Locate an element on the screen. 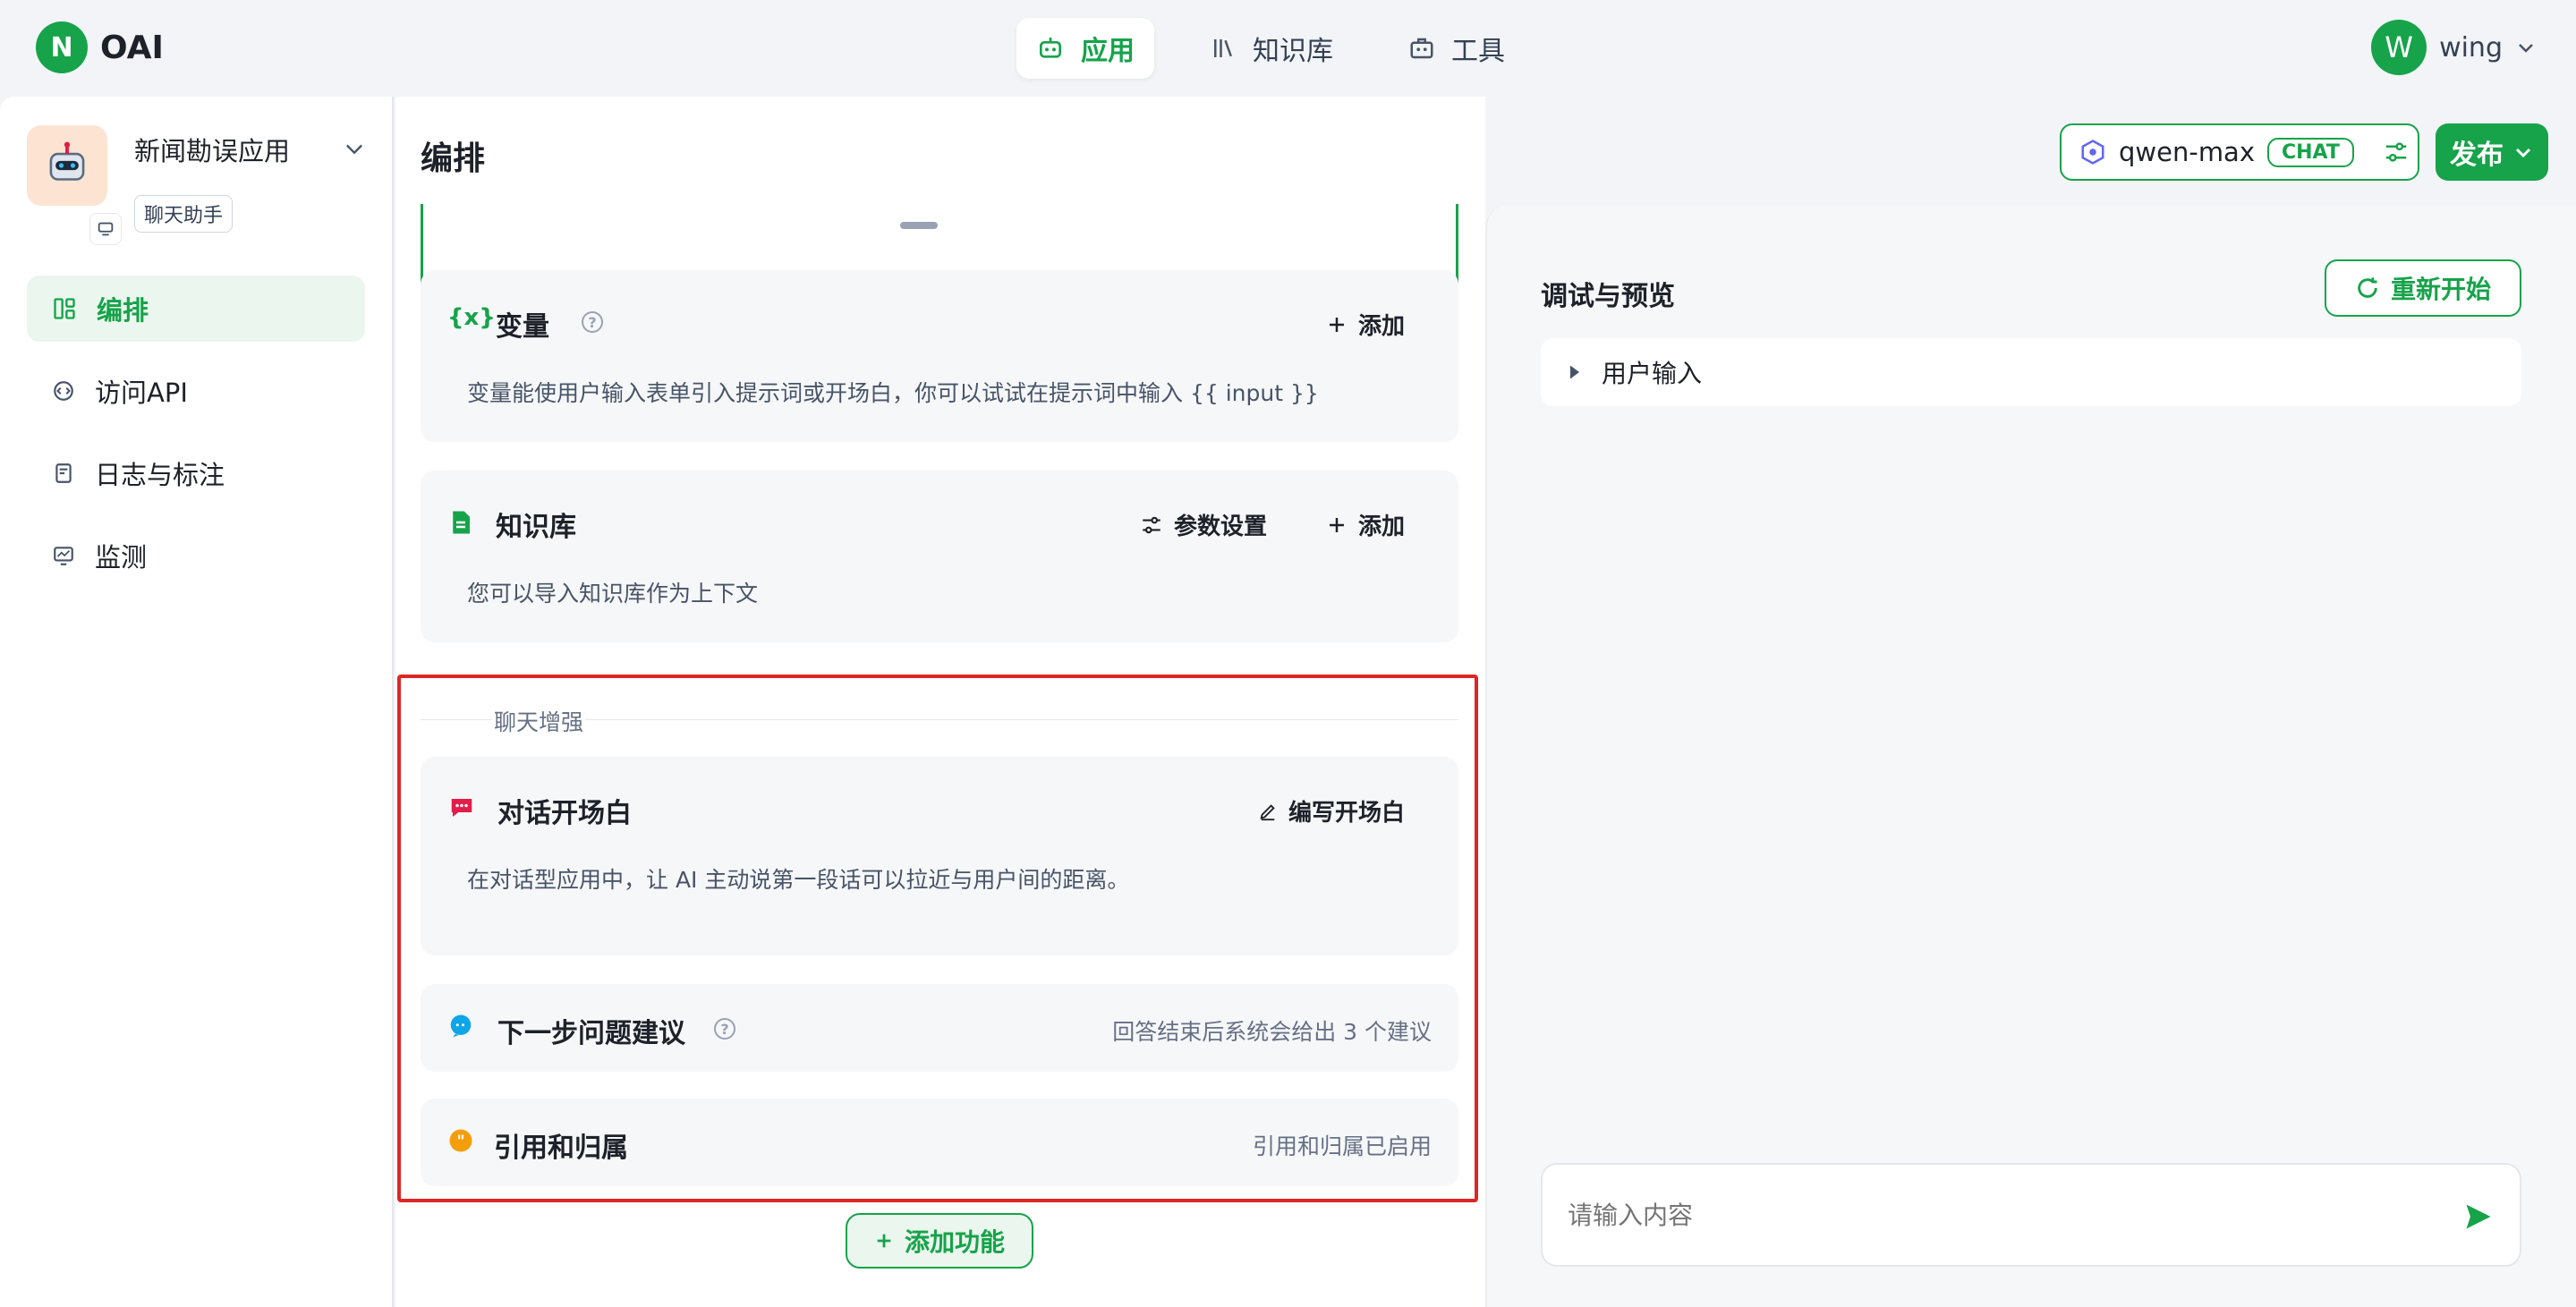 This screenshot has height=1307, width=2576. logo: N OAI is located at coordinates (100, 47).